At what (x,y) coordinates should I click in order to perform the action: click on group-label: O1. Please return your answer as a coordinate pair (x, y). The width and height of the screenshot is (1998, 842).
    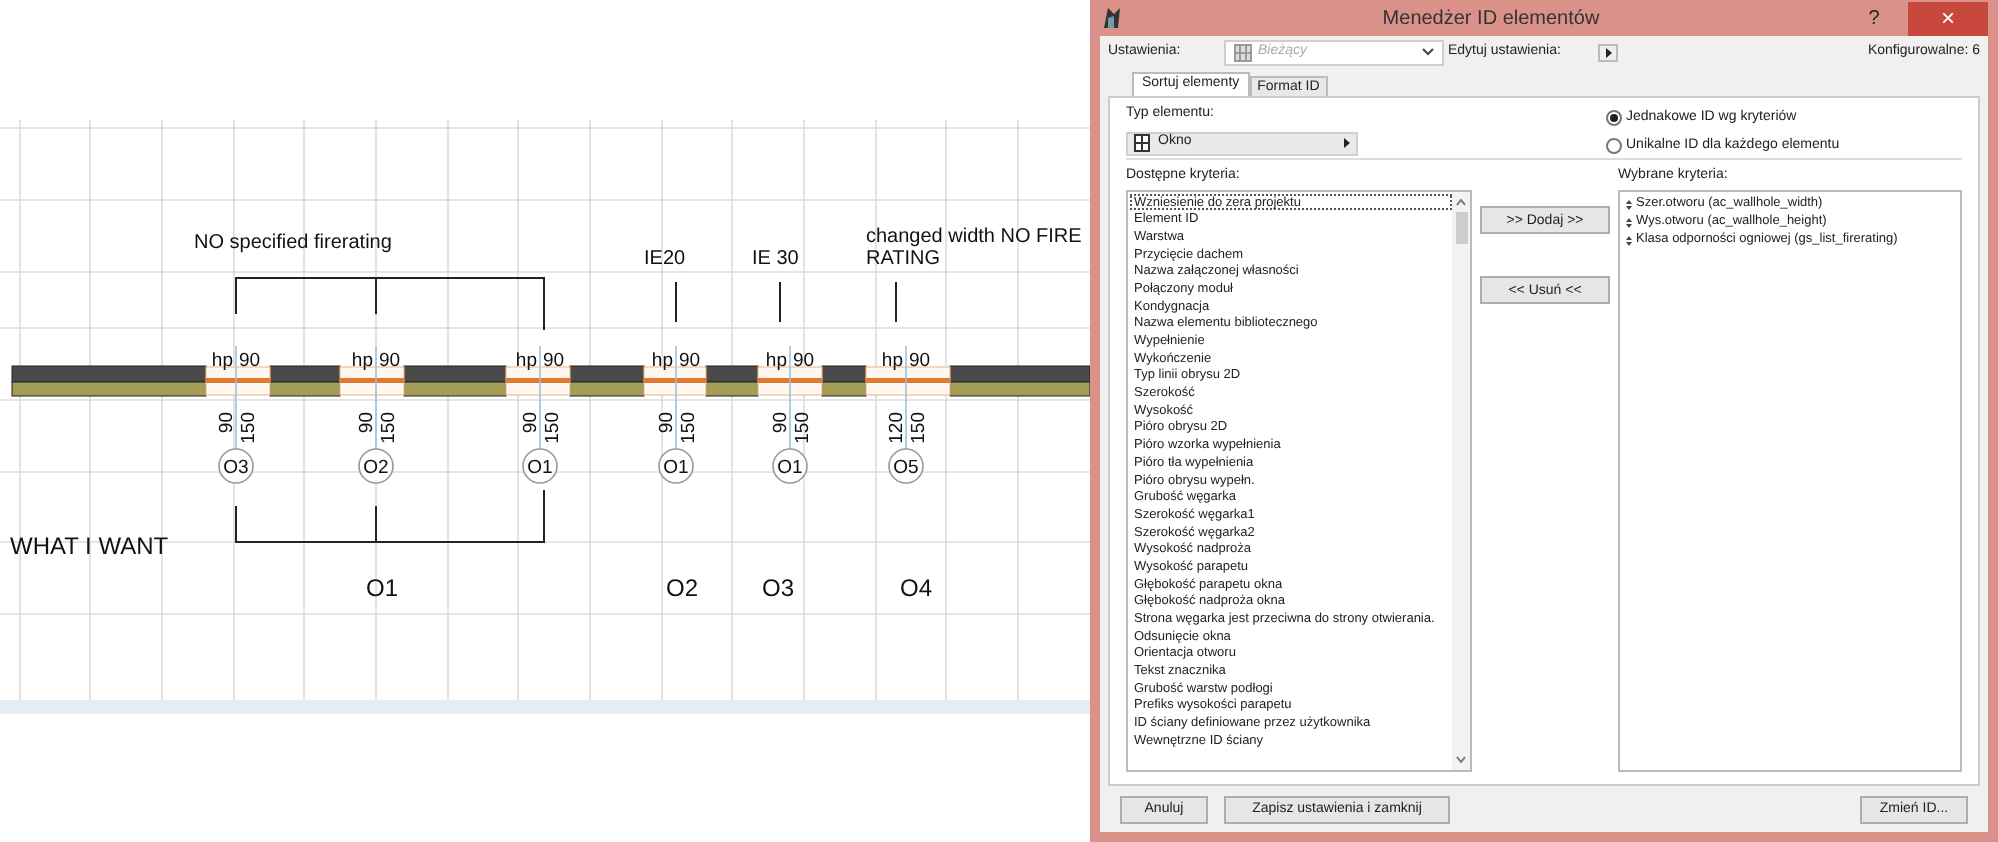
    Looking at the image, I should click on (382, 588).